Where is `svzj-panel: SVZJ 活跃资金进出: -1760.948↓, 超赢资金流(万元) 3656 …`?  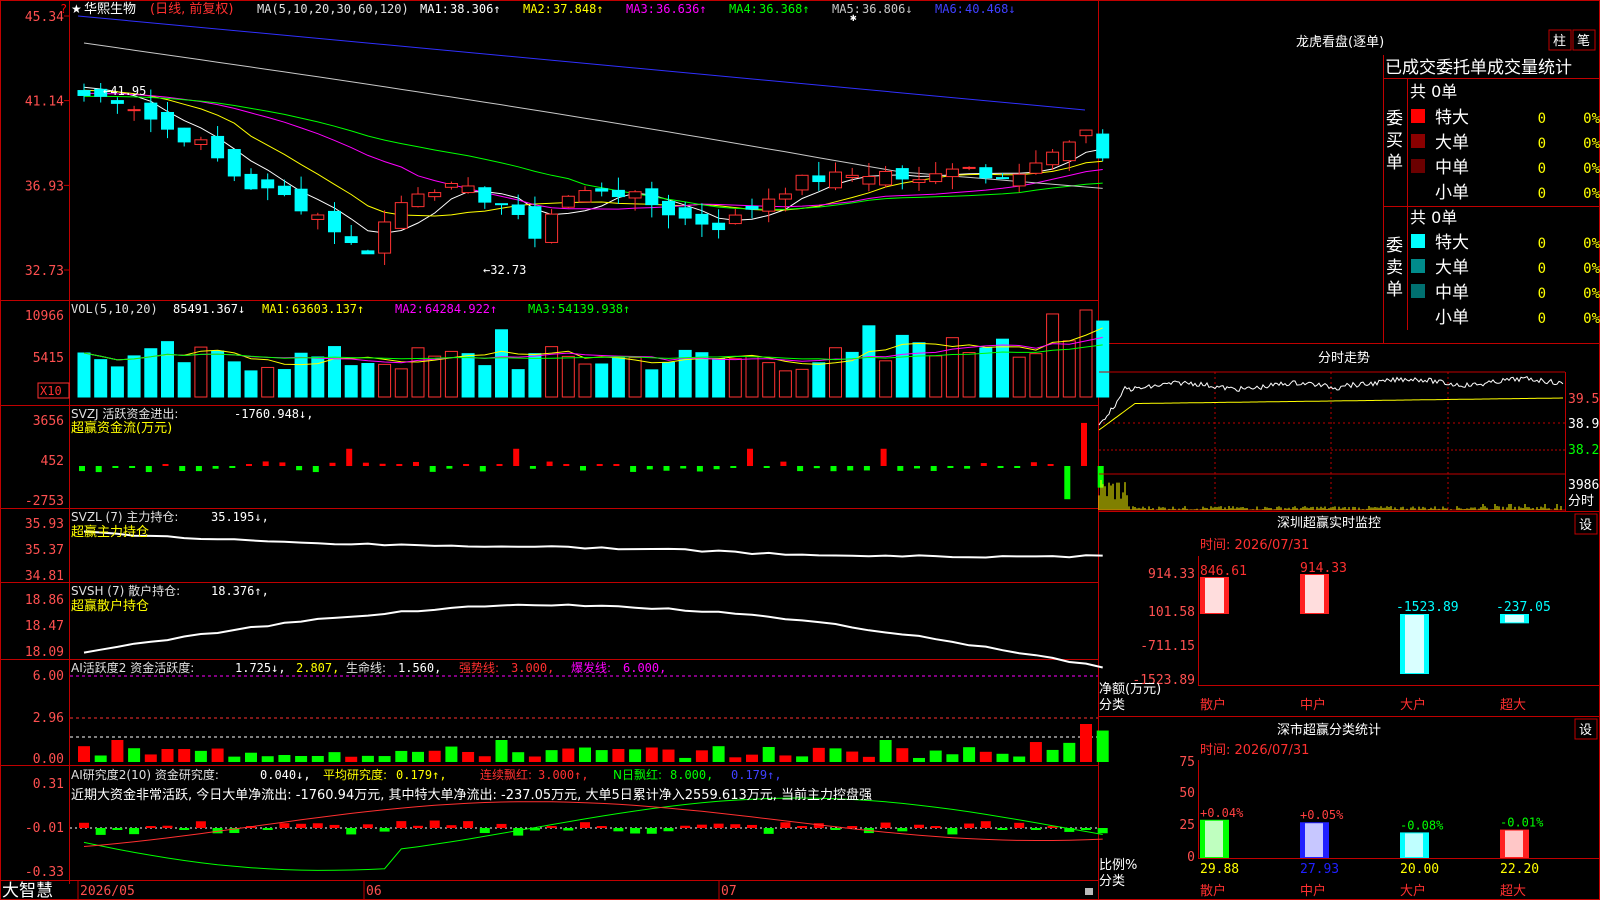 svzj-panel: SVZJ 活跃资金进出: -1760.948↓, 超赢资金流(万元) 3656 … is located at coordinates (564, 457).